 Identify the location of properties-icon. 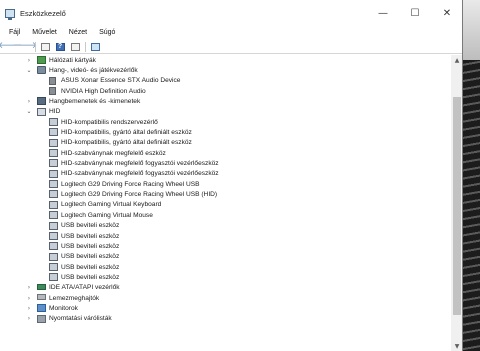
(45, 46).